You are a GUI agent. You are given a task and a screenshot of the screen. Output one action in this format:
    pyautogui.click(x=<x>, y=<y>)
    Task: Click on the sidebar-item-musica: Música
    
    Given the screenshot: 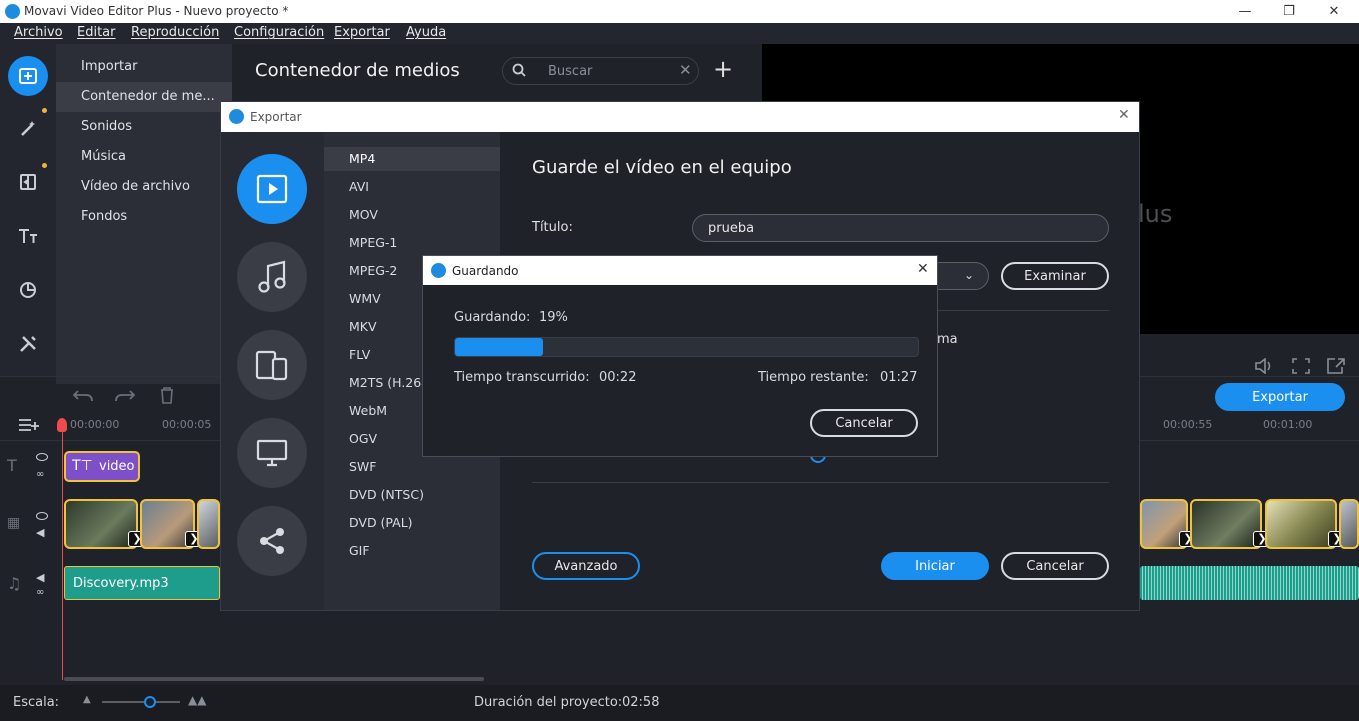 What is the action you would take?
    pyautogui.click(x=144, y=157)
    